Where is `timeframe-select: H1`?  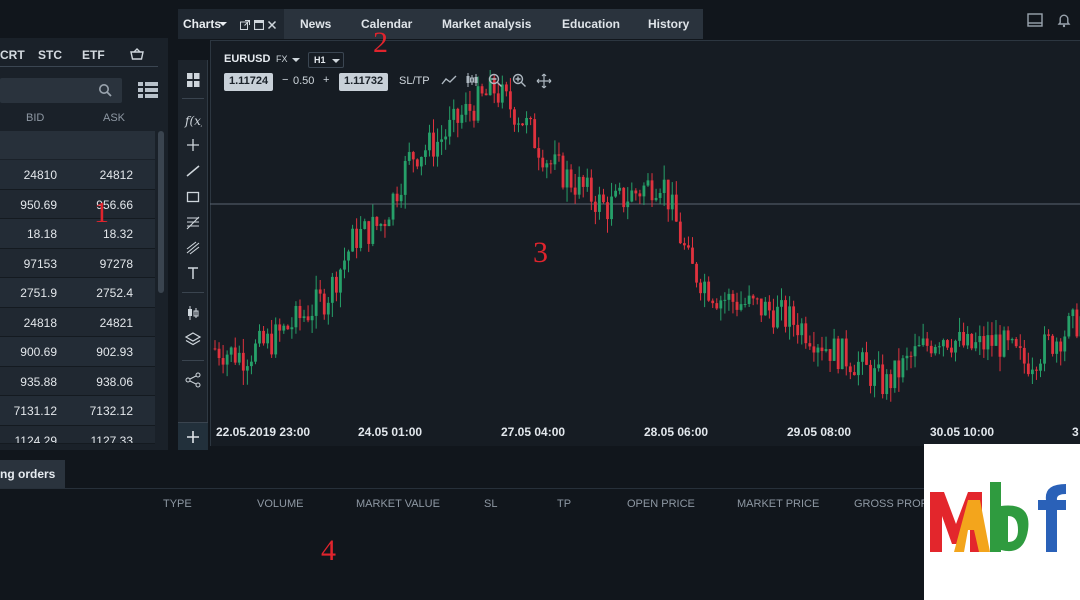 timeframe-select: H1 is located at coordinates (326, 60).